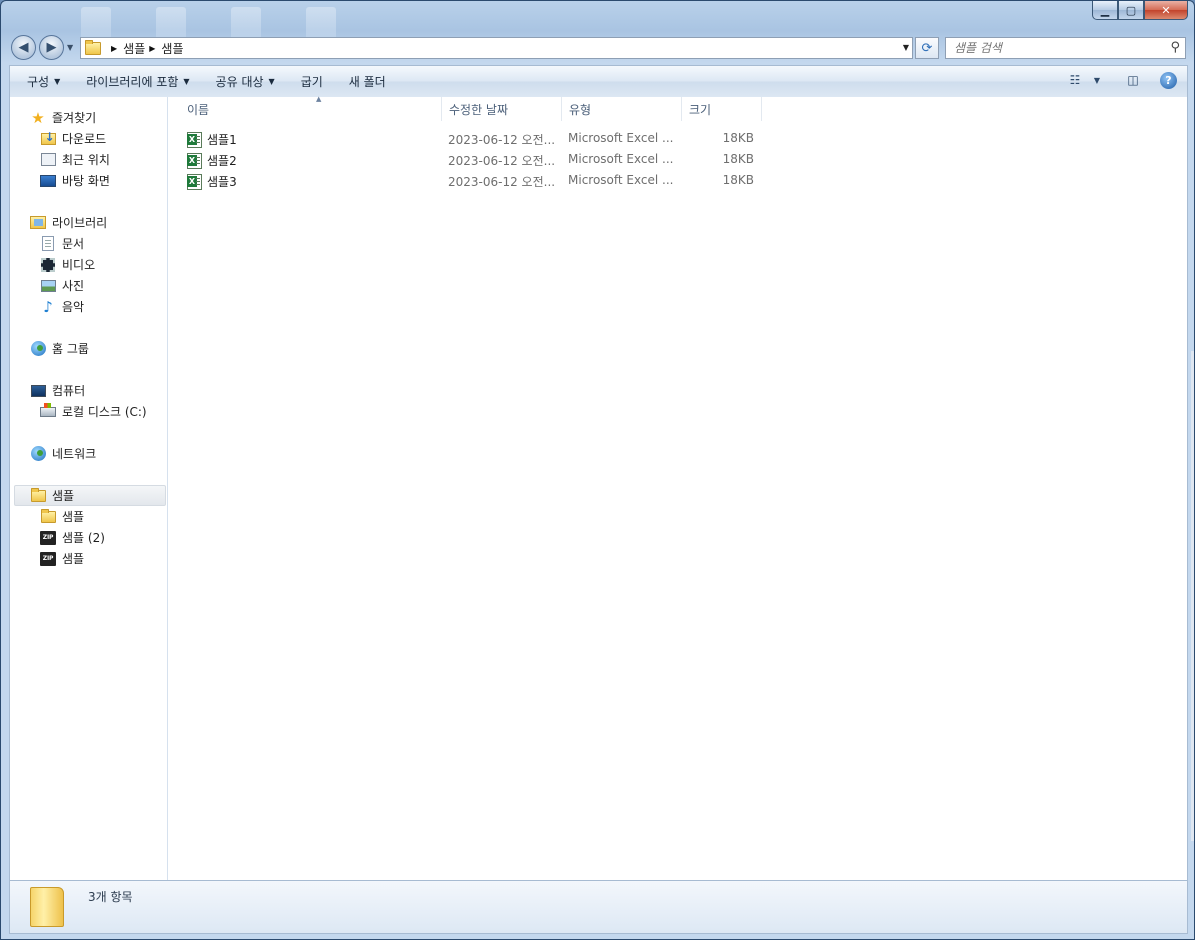 Image resolution: width=1195 pixels, height=940 pixels. What do you see at coordinates (367, 82) in the screenshot?
I see `new-folder-button: 새 폴더` at bounding box center [367, 82].